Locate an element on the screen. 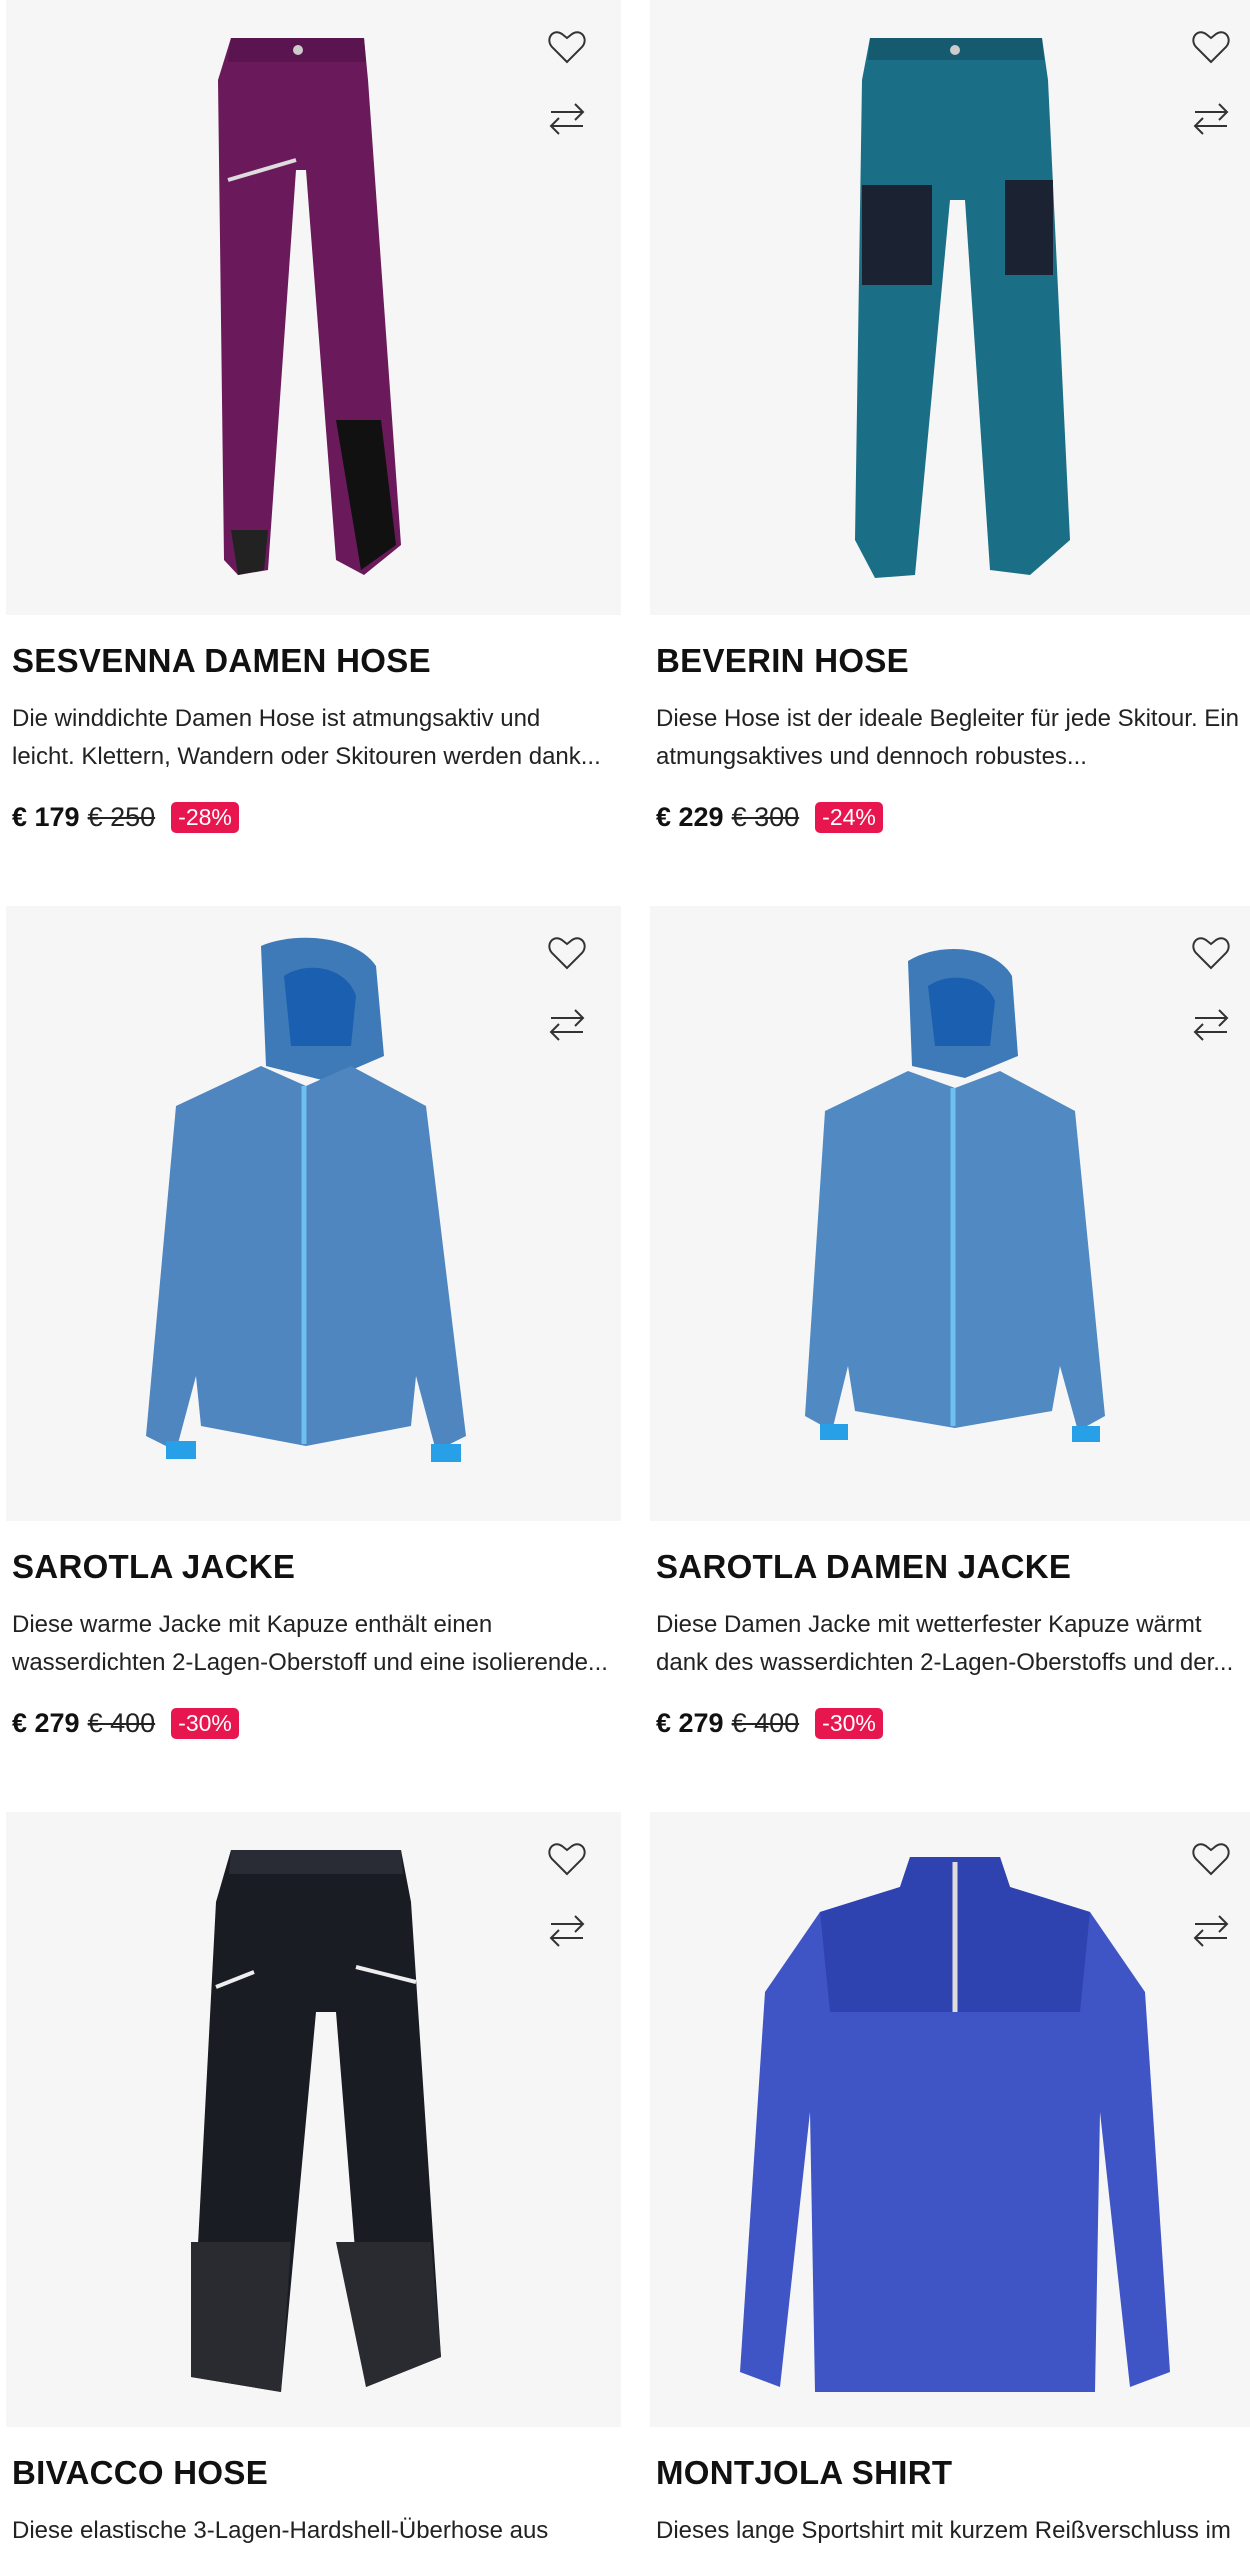  black-pants-image is located at coordinates (316, 2121).